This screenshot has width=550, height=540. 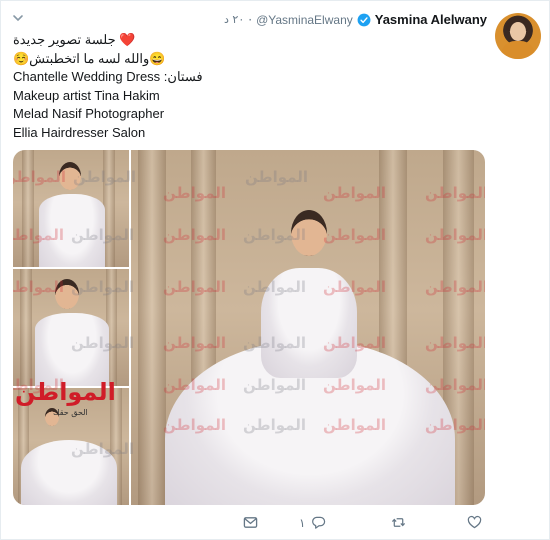 I want to click on tweet-text-line: ❤️ جلسة تصوير جديدة, so click(x=74, y=39).